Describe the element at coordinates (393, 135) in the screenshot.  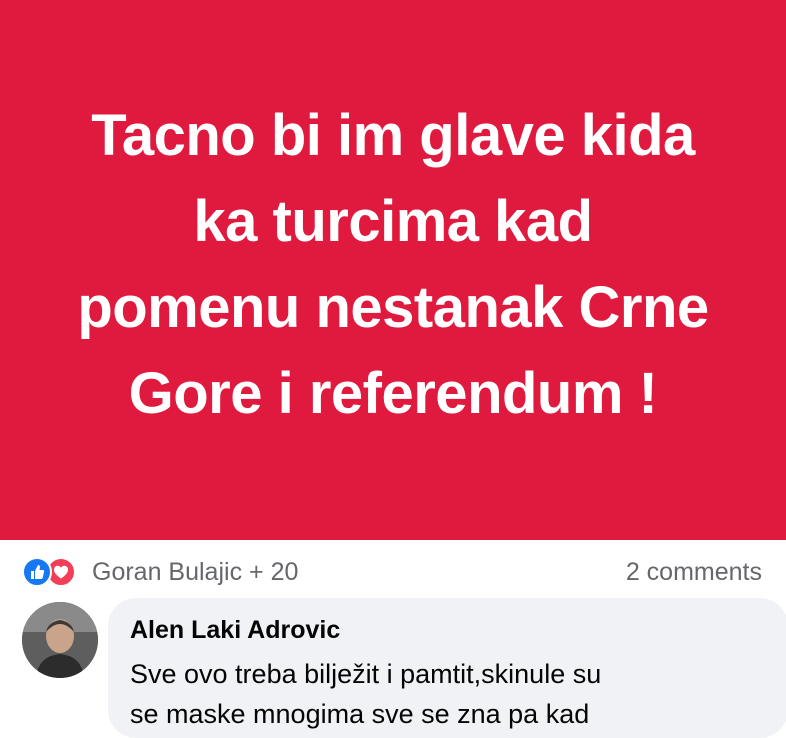
I see `post-text-line: Tacno bi im glave kida` at that location.